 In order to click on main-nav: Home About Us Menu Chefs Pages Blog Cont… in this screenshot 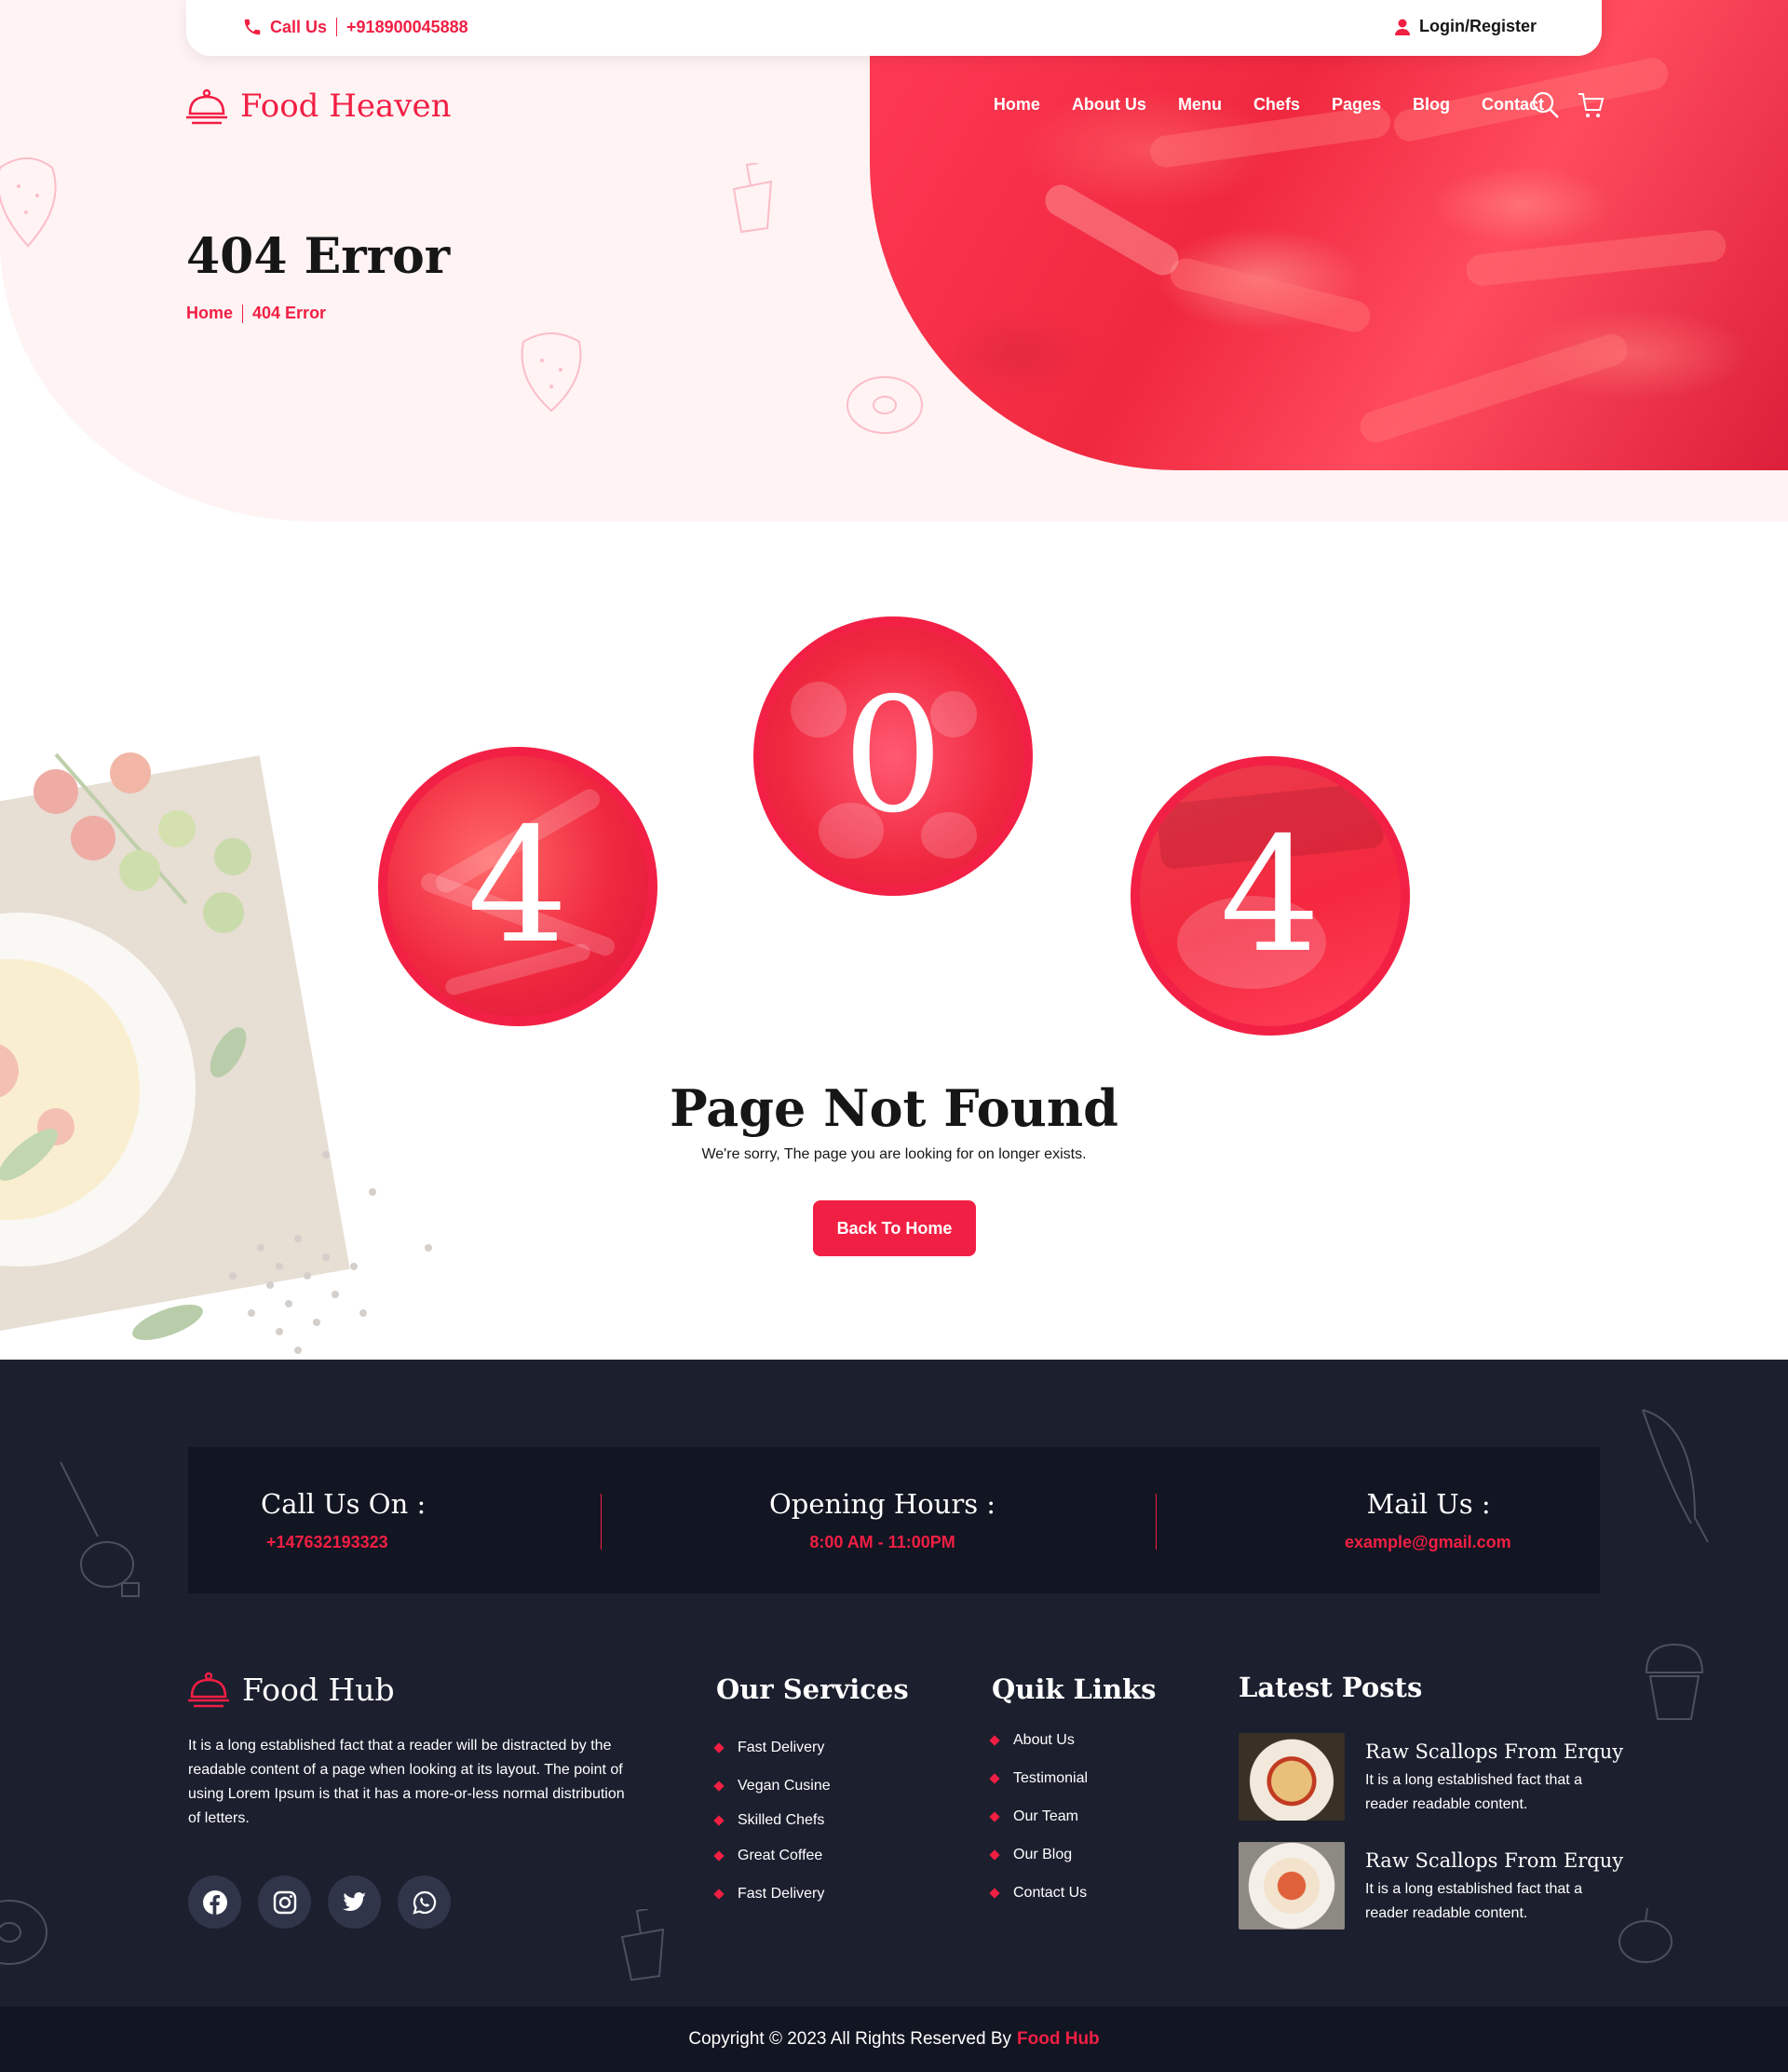, I will do `click(1269, 105)`.